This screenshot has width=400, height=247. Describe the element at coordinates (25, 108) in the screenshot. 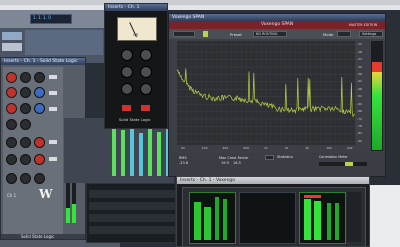

I see `eq-knob-lmf-freq` at that location.